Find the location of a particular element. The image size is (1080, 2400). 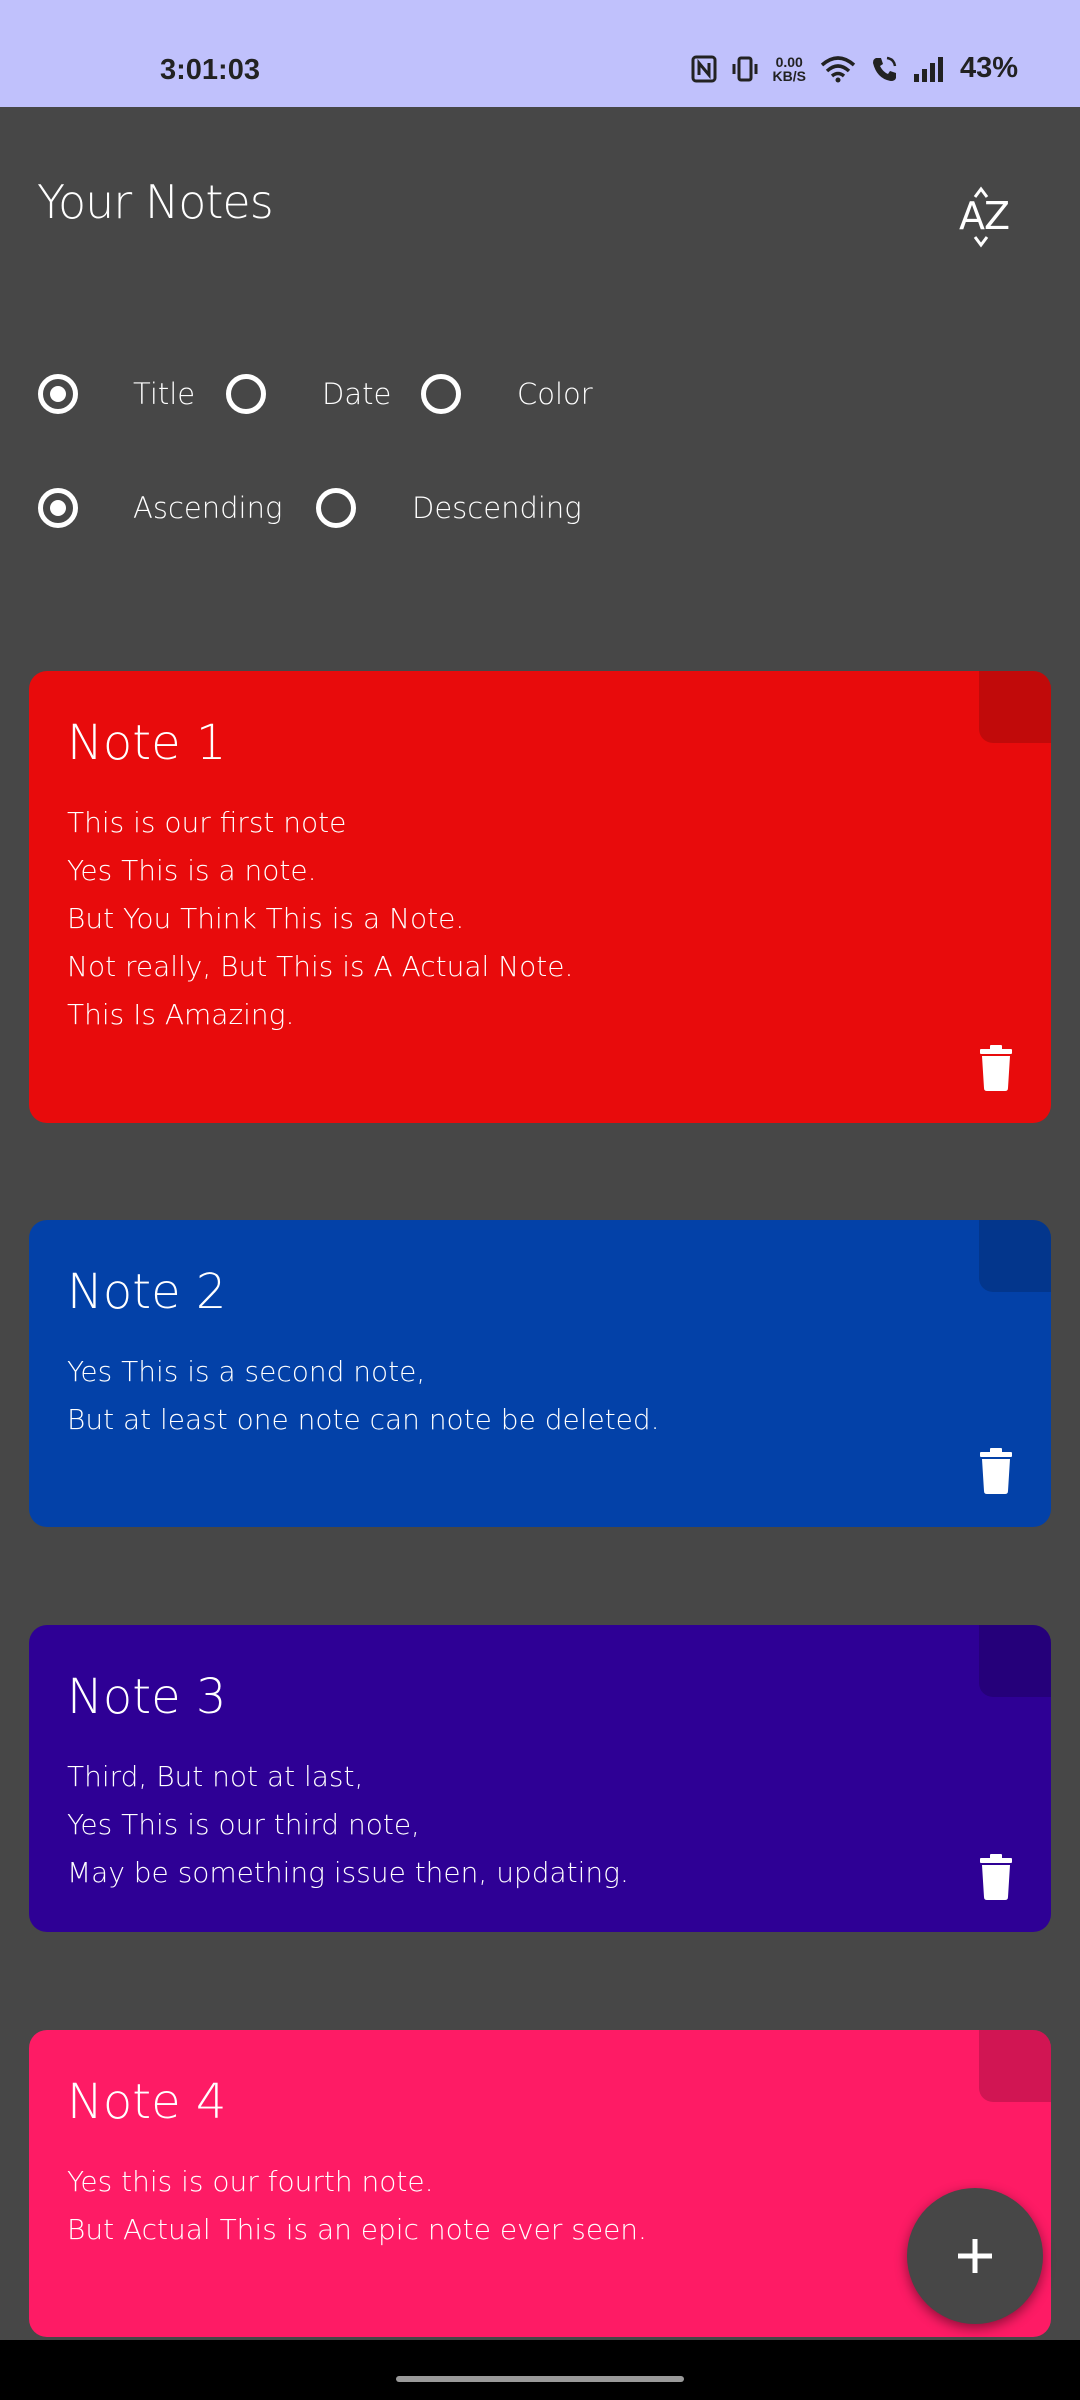

note-line: Yes this is our fourth note. is located at coordinates (250, 2181).